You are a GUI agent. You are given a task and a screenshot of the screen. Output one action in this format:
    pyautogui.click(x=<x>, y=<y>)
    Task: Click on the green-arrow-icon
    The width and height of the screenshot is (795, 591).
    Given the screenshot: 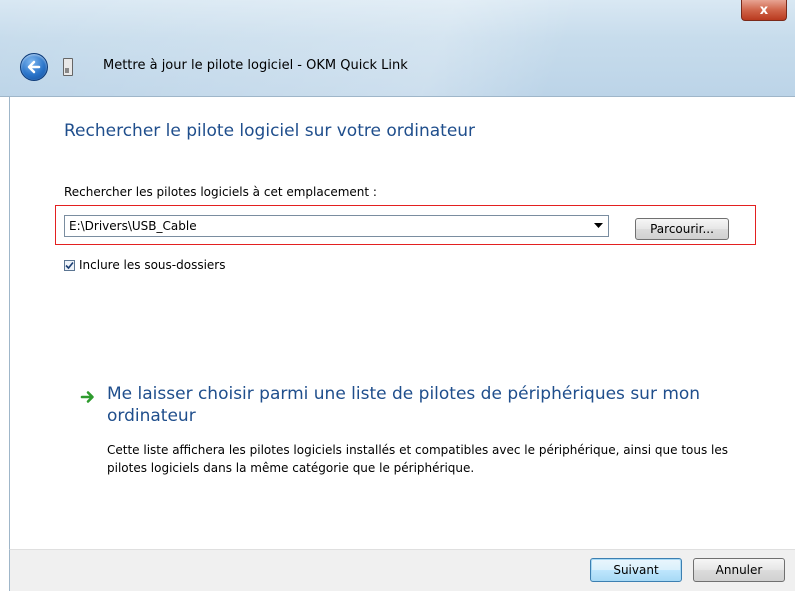 What is the action you would take?
    pyautogui.click(x=87, y=397)
    